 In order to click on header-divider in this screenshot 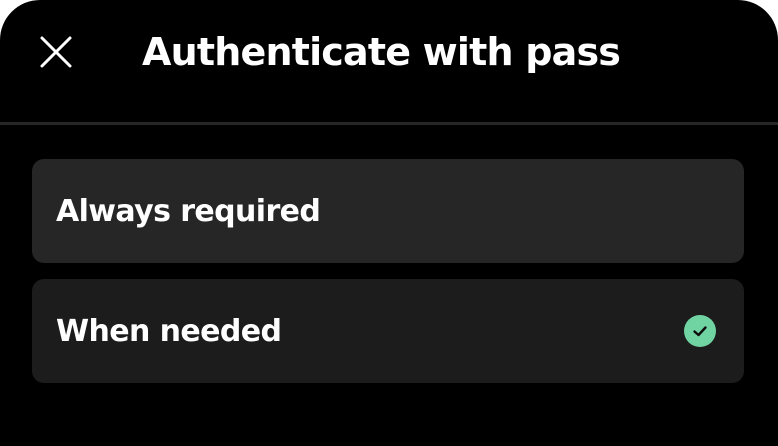, I will do `click(389, 123)`.